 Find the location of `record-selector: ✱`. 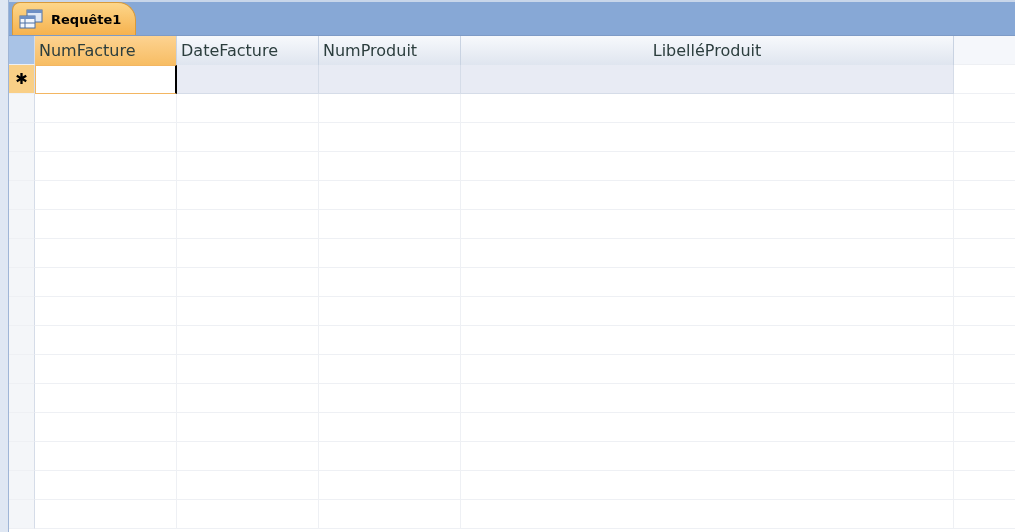

record-selector: ✱ is located at coordinates (22, 79).